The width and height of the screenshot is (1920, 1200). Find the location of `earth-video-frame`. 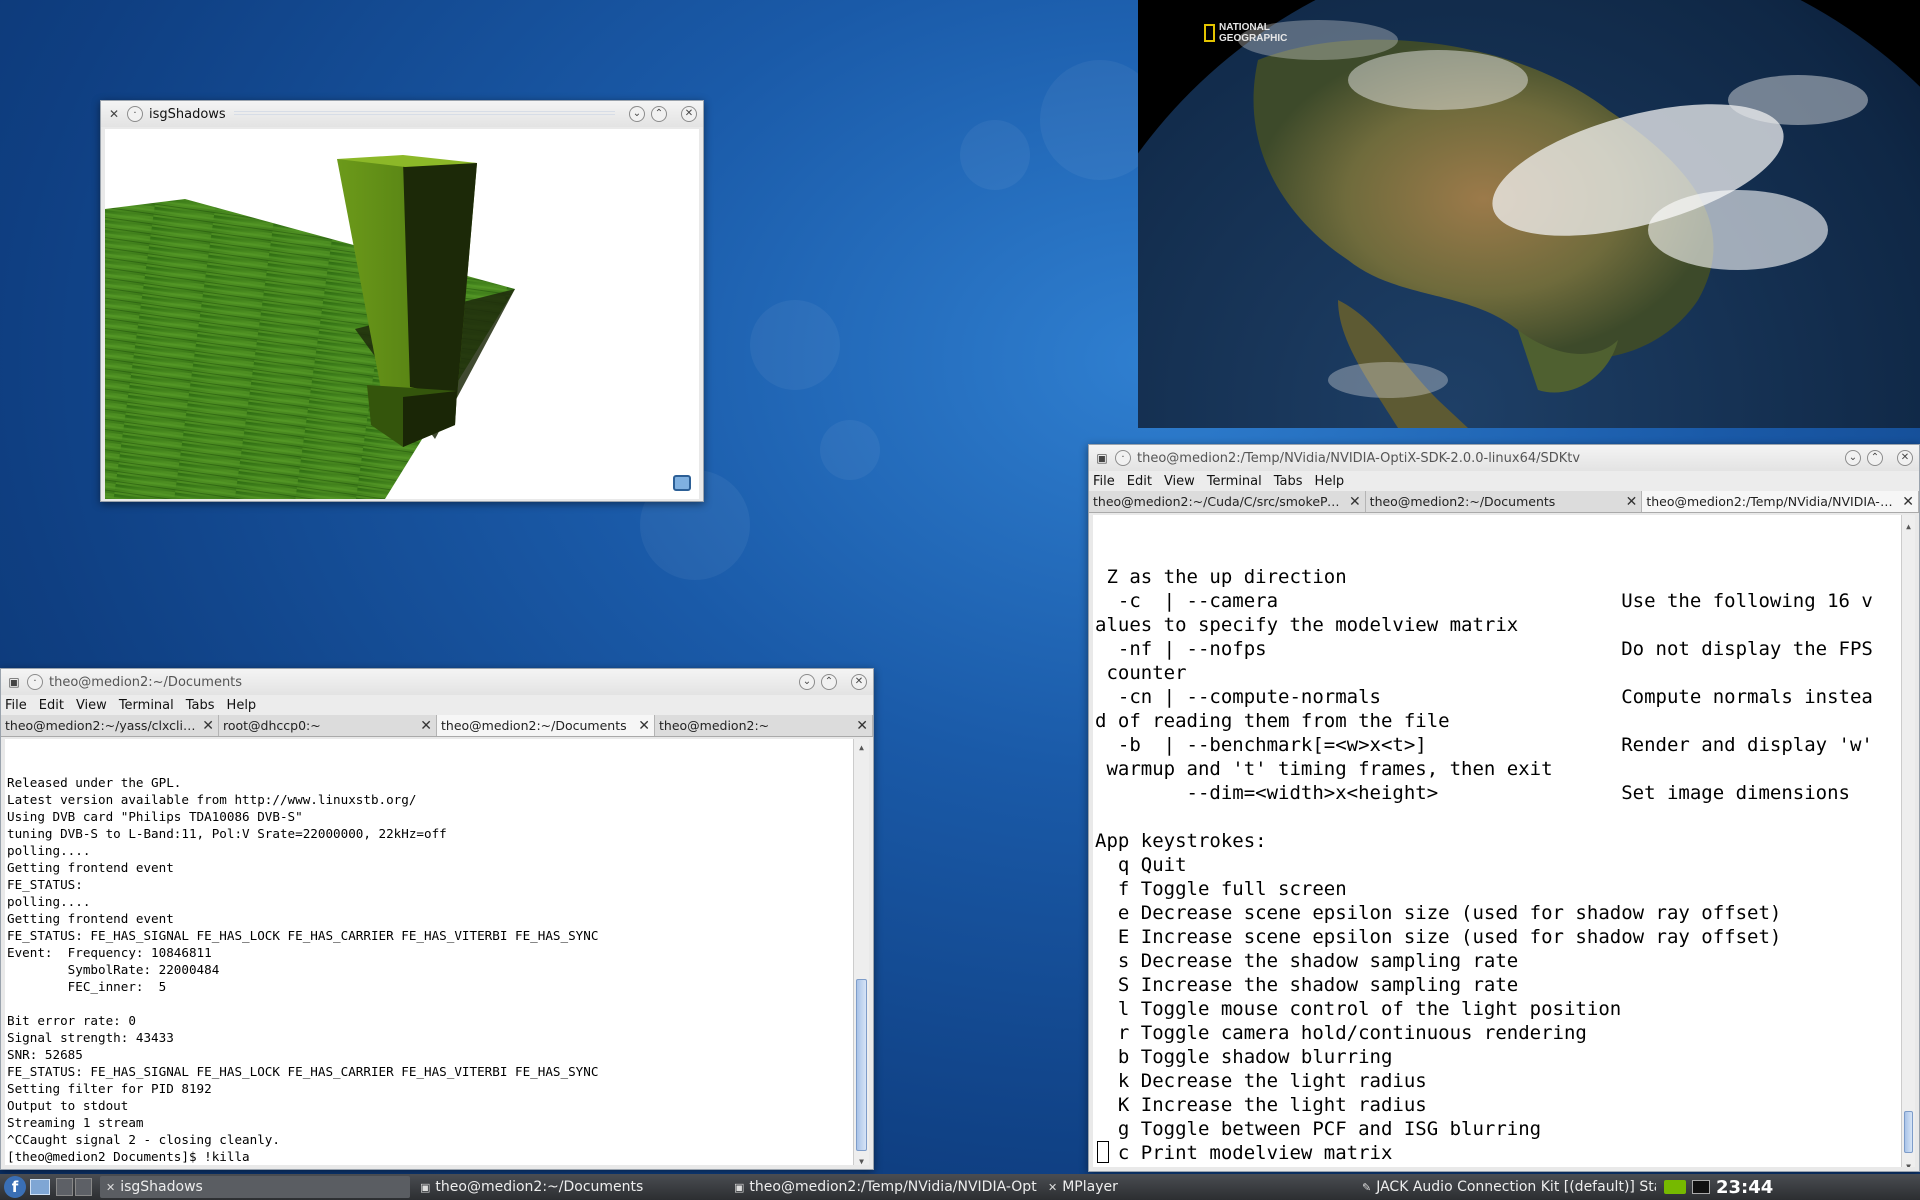

earth-video-frame is located at coordinates (1529, 214).